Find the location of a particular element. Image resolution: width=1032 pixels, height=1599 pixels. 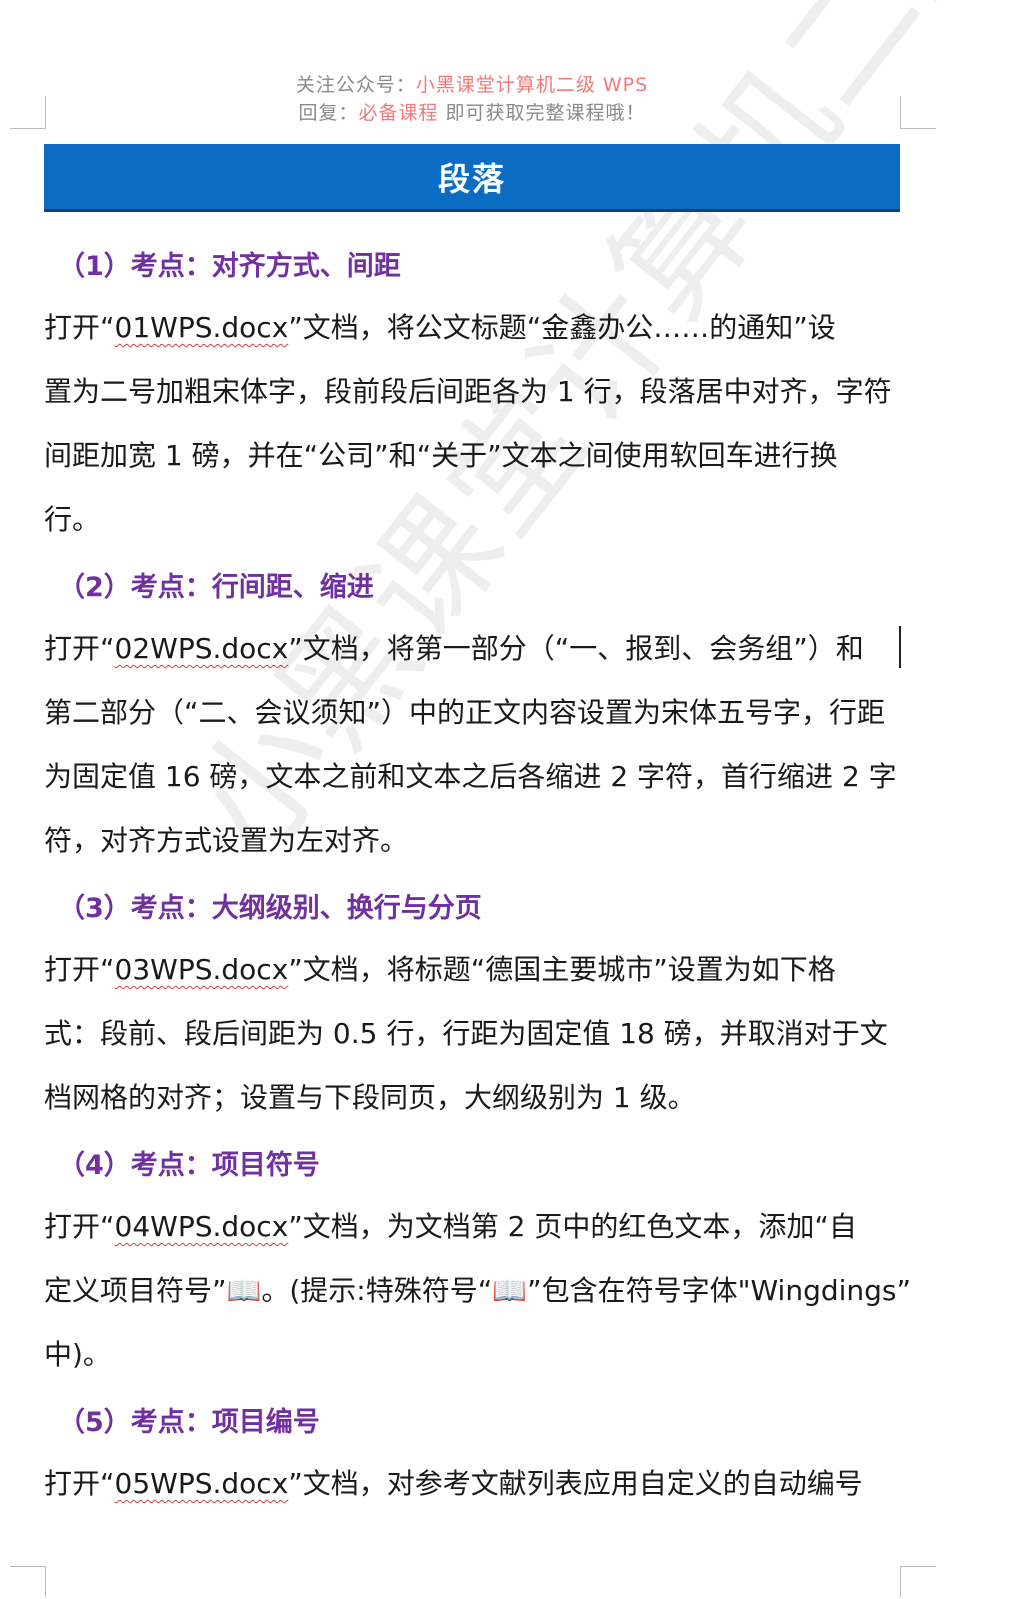

header-line-2-highlight: 必备课程 is located at coordinates (398, 113).